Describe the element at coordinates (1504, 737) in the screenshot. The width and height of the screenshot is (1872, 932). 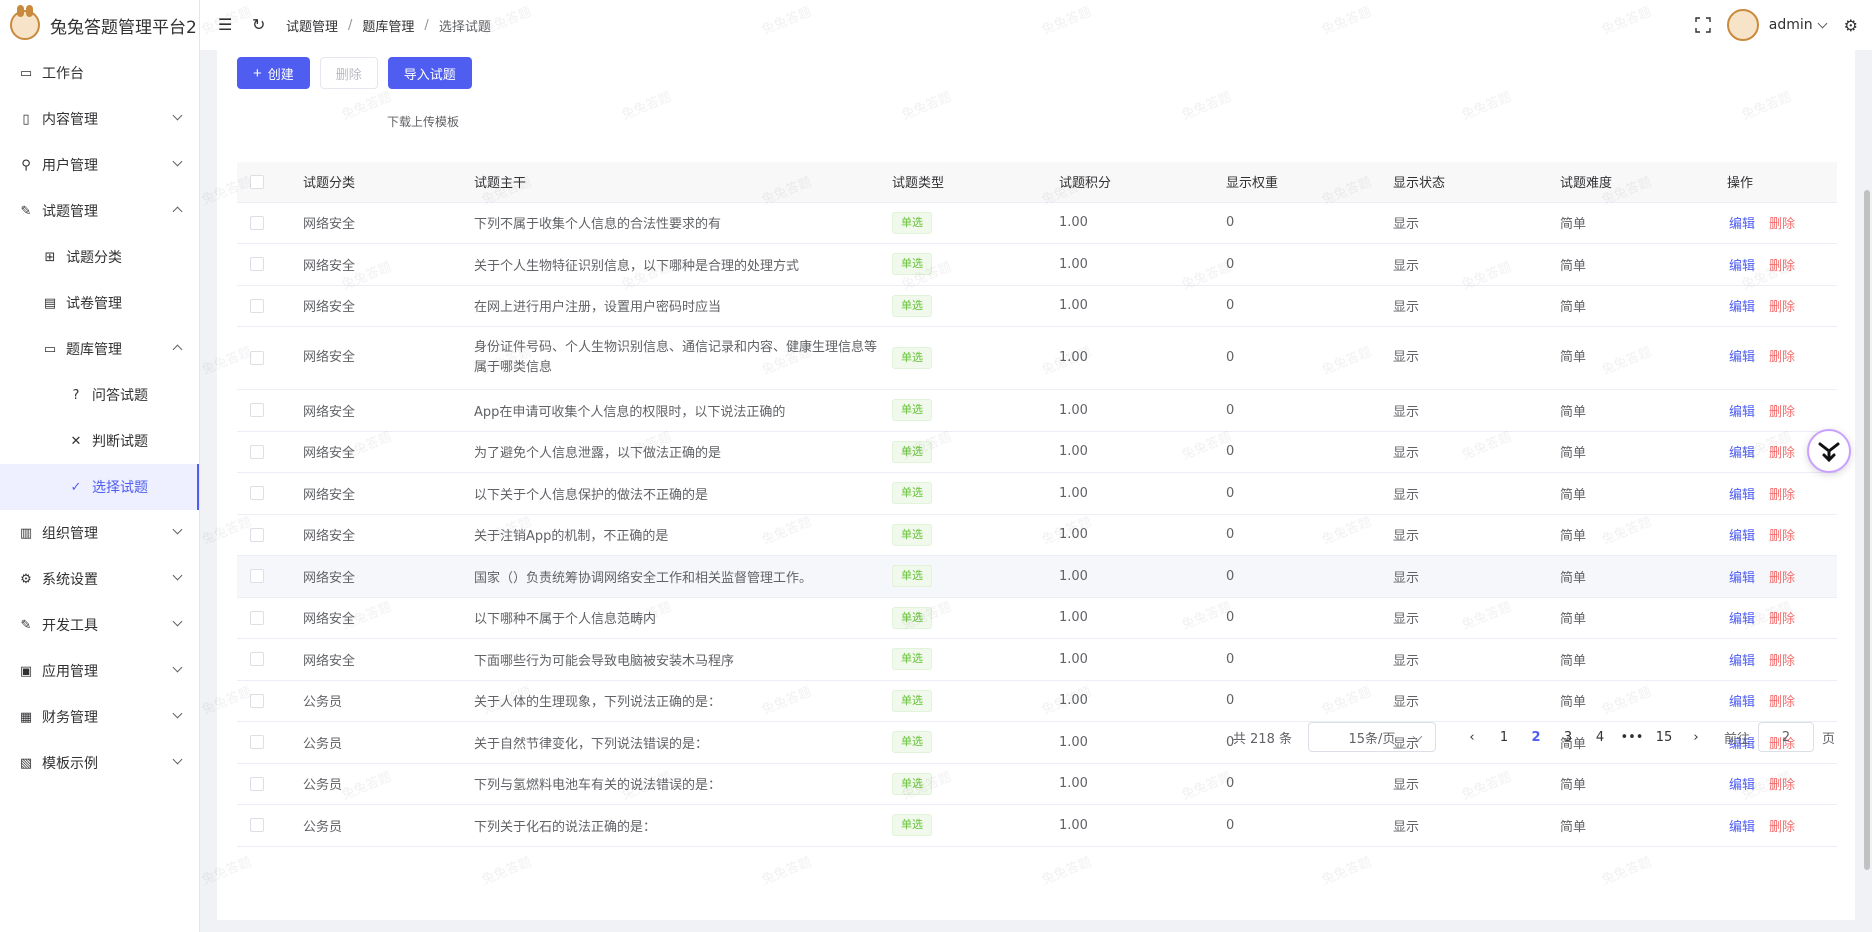
I see `page-button: 1` at that location.